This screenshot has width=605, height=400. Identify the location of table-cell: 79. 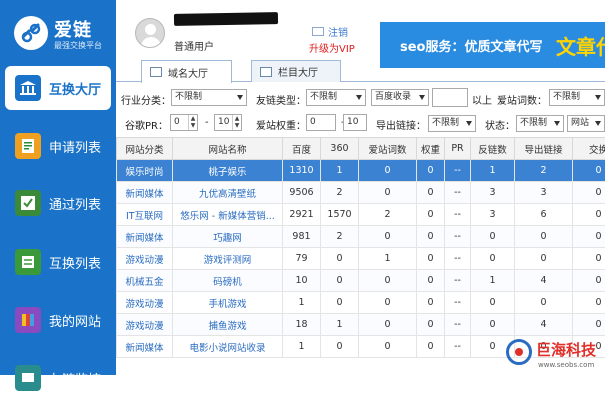
(302, 259).